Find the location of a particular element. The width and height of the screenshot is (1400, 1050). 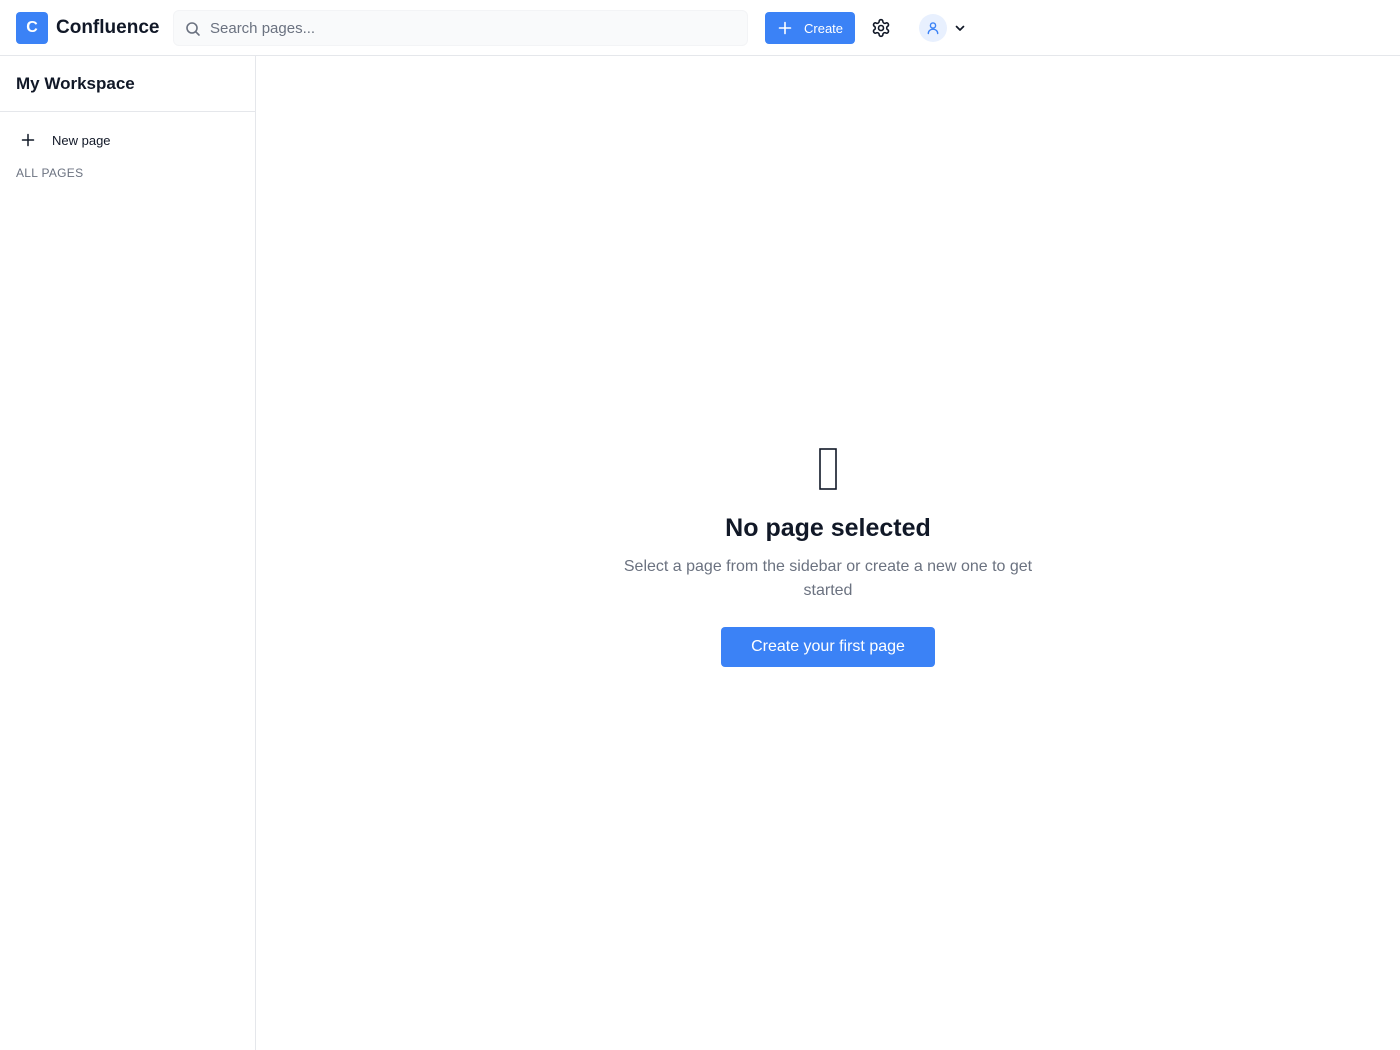

create-button-label: Create is located at coordinates (824, 28).